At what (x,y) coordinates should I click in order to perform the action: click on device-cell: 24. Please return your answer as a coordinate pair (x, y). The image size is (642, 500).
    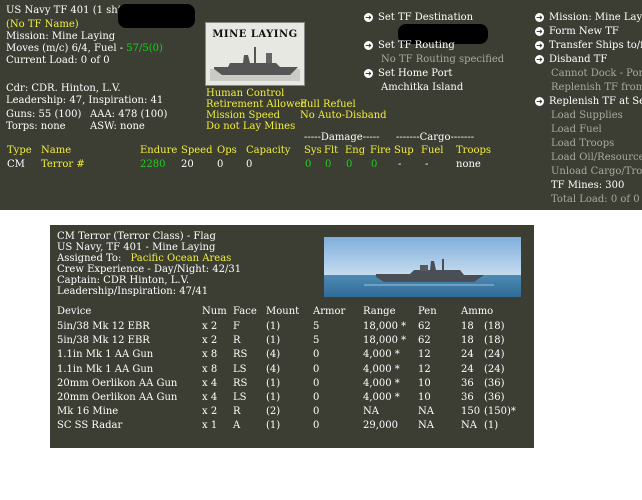
    Looking at the image, I should click on (467, 355).